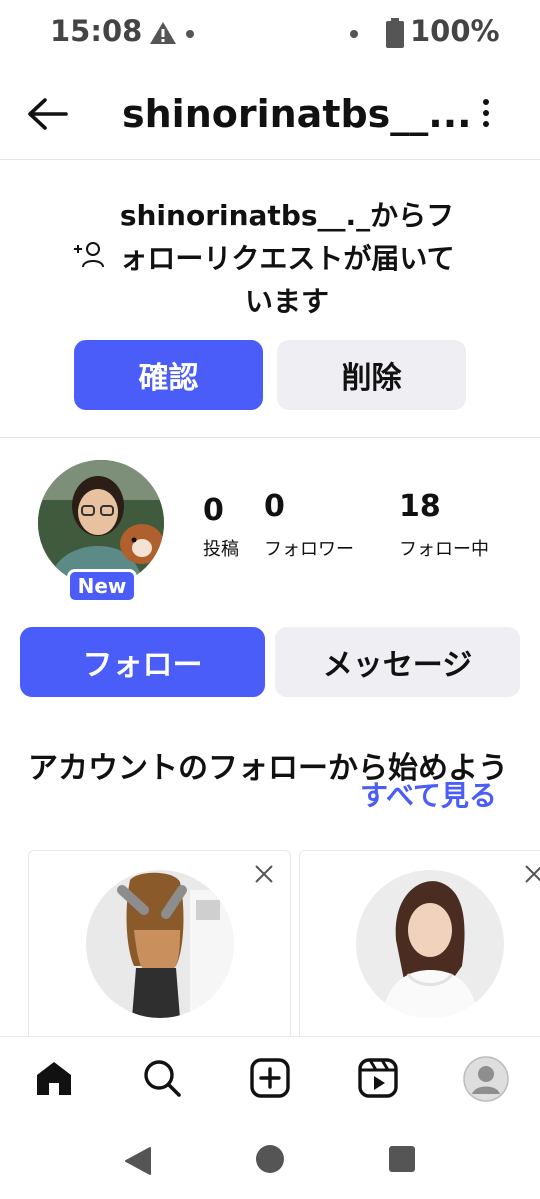  What do you see at coordinates (163, 33) in the screenshot?
I see `warning-icon` at bounding box center [163, 33].